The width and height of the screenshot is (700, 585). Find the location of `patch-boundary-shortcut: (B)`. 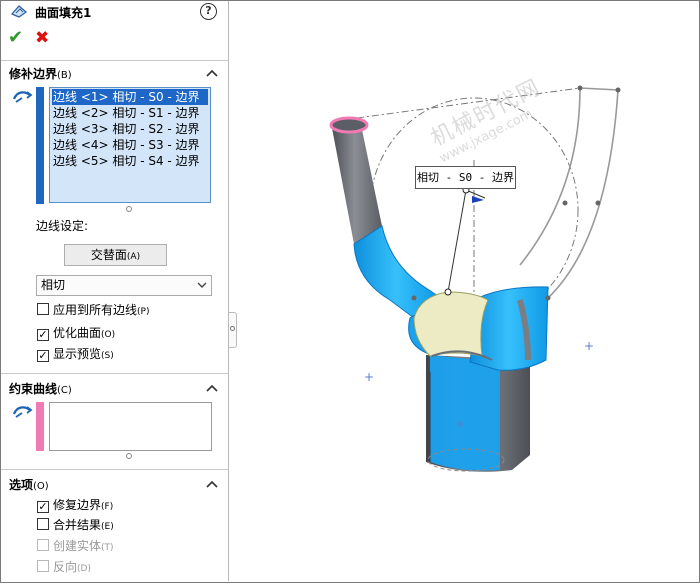

patch-boundary-shortcut: (B) is located at coordinates (64, 75).